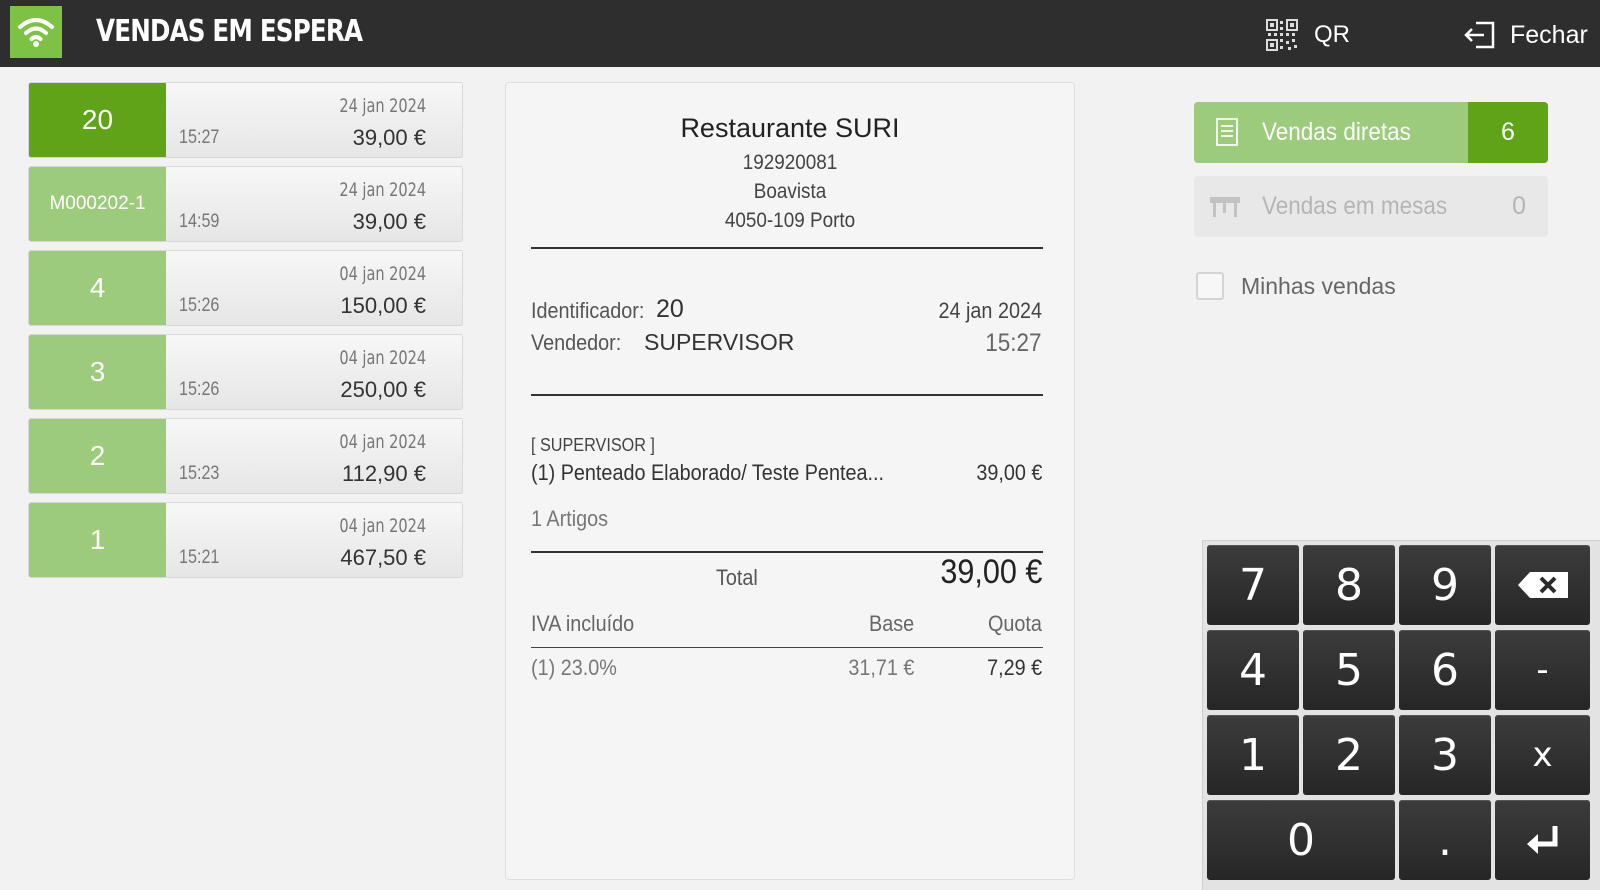 This screenshot has width=1600, height=890. Describe the element at coordinates (880, 667) in the screenshot. I see `tax-base: 31,71 €` at that location.